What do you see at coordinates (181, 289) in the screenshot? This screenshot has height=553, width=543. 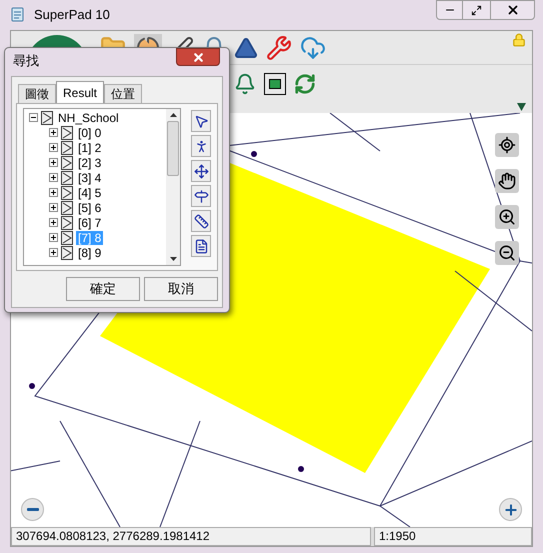 I see `dialog-button: 取消` at bounding box center [181, 289].